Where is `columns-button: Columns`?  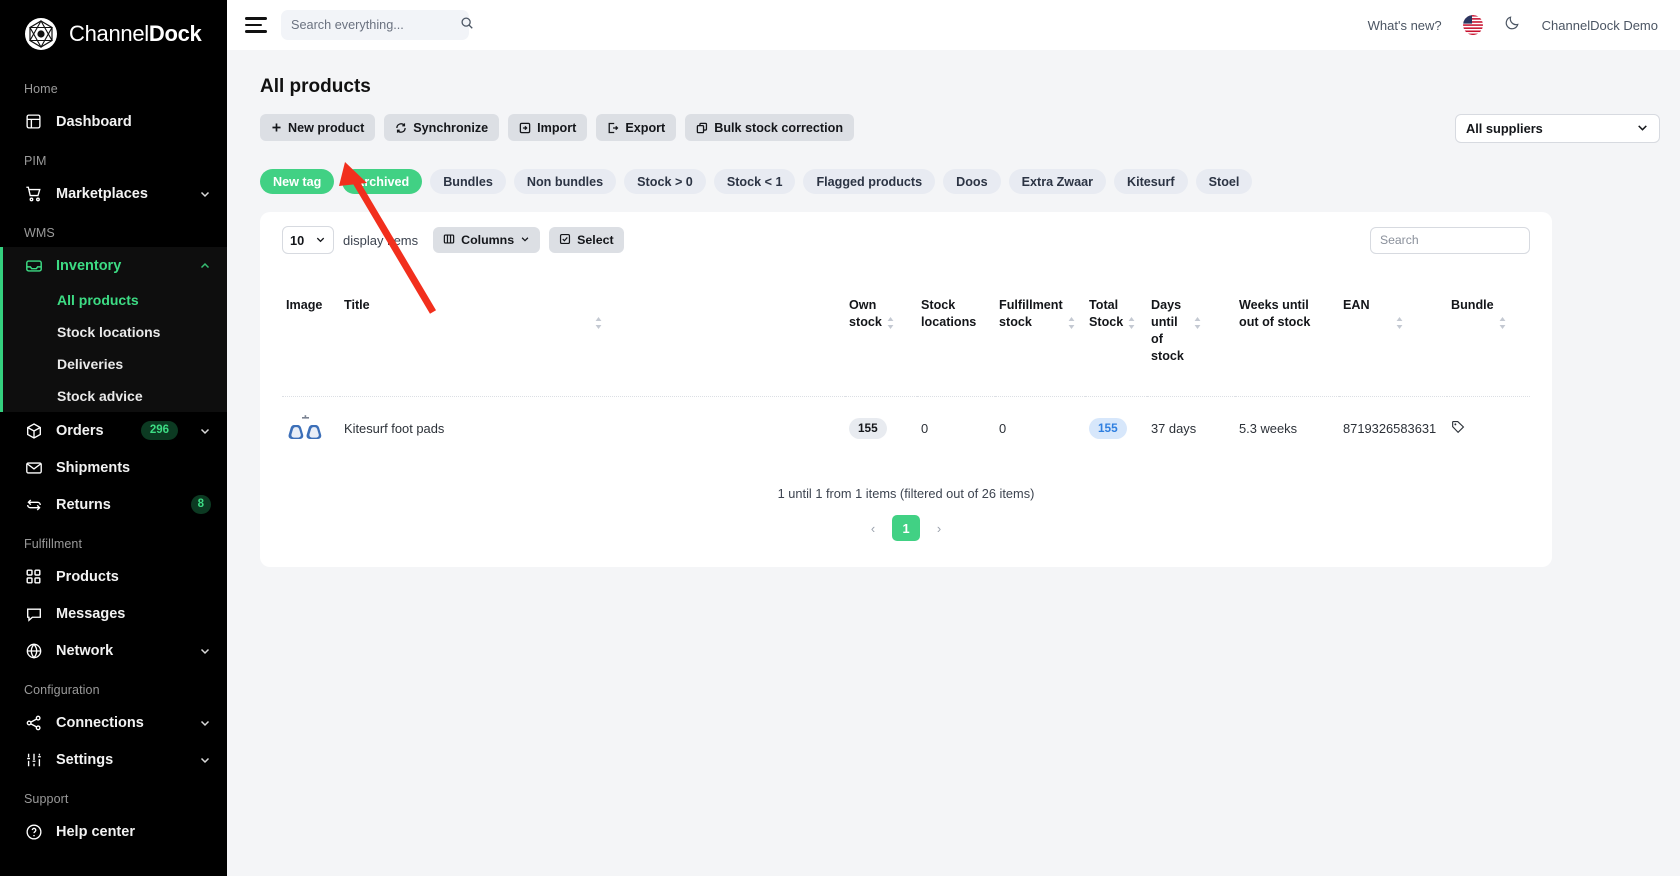
columns-button: Columns is located at coordinates (487, 240).